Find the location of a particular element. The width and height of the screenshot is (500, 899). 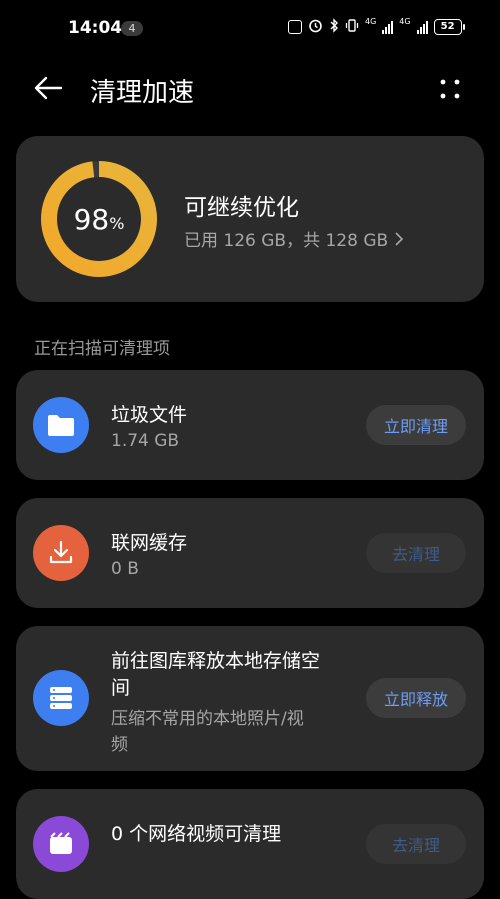

storage-percent: 98 % is located at coordinates (99, 219).